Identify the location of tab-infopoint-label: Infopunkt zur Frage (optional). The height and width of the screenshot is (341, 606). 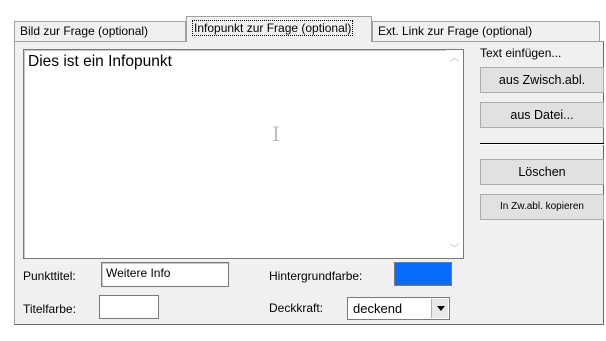
(272, 28).